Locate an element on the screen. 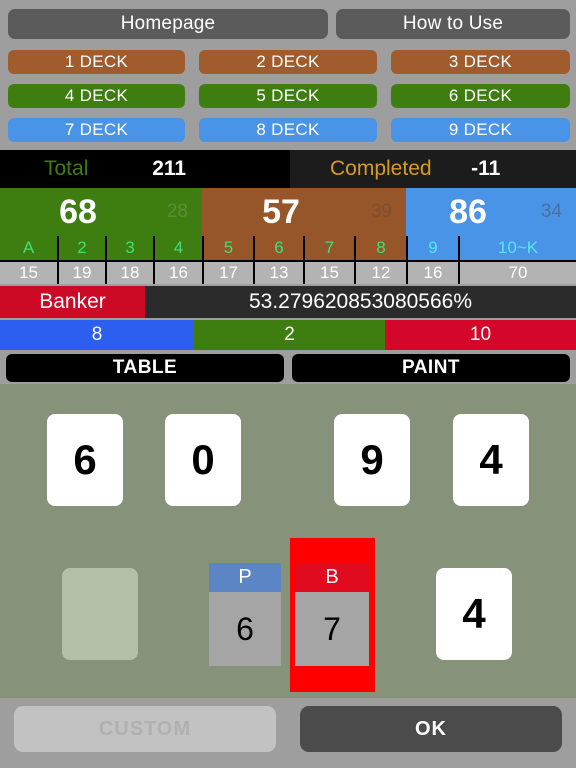  deck-button-5-label: 5 DECK is located at coordinates (288, 95).